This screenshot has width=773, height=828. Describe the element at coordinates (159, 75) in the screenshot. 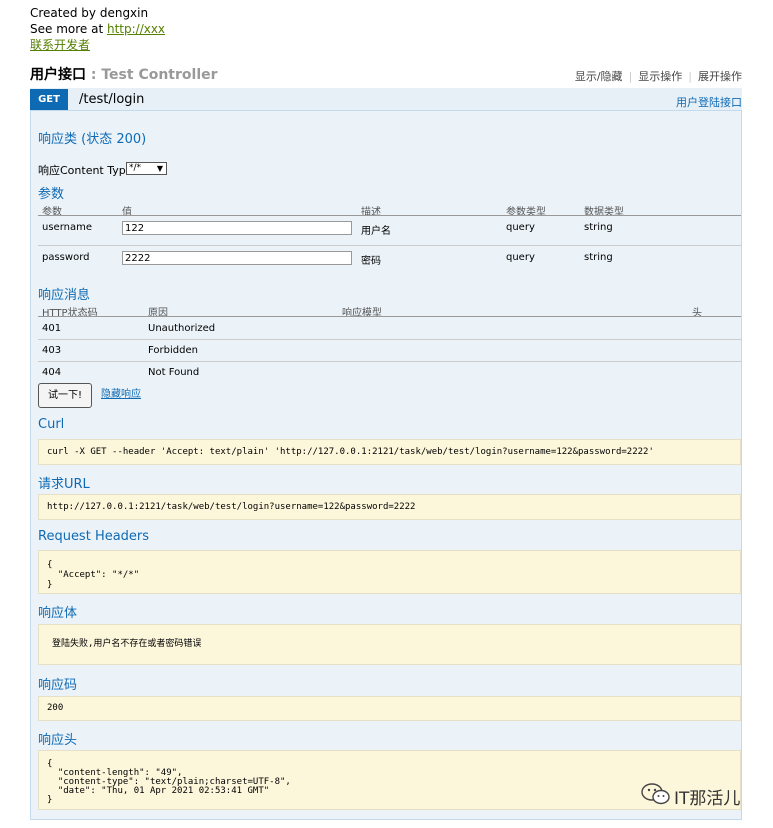

I see `resource-controller: Test Controller` at that location.